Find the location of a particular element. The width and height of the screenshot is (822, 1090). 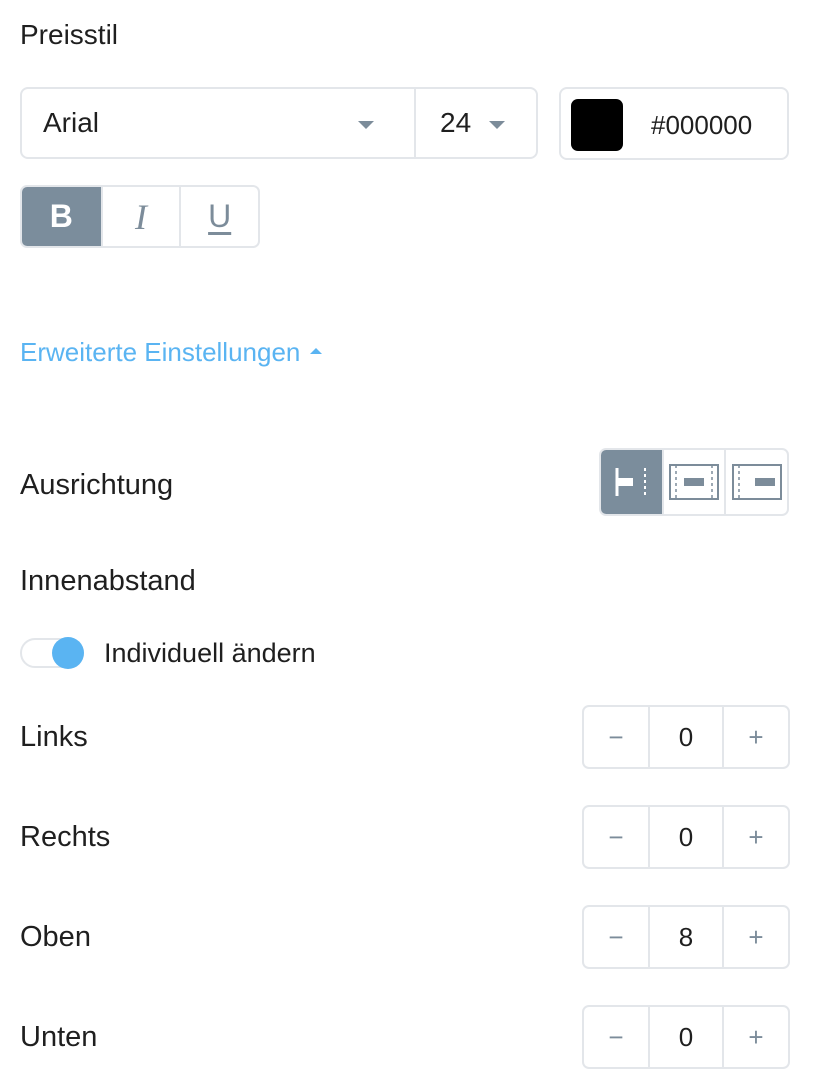

font-size-select: 24 is located at coordinates (476, 123).